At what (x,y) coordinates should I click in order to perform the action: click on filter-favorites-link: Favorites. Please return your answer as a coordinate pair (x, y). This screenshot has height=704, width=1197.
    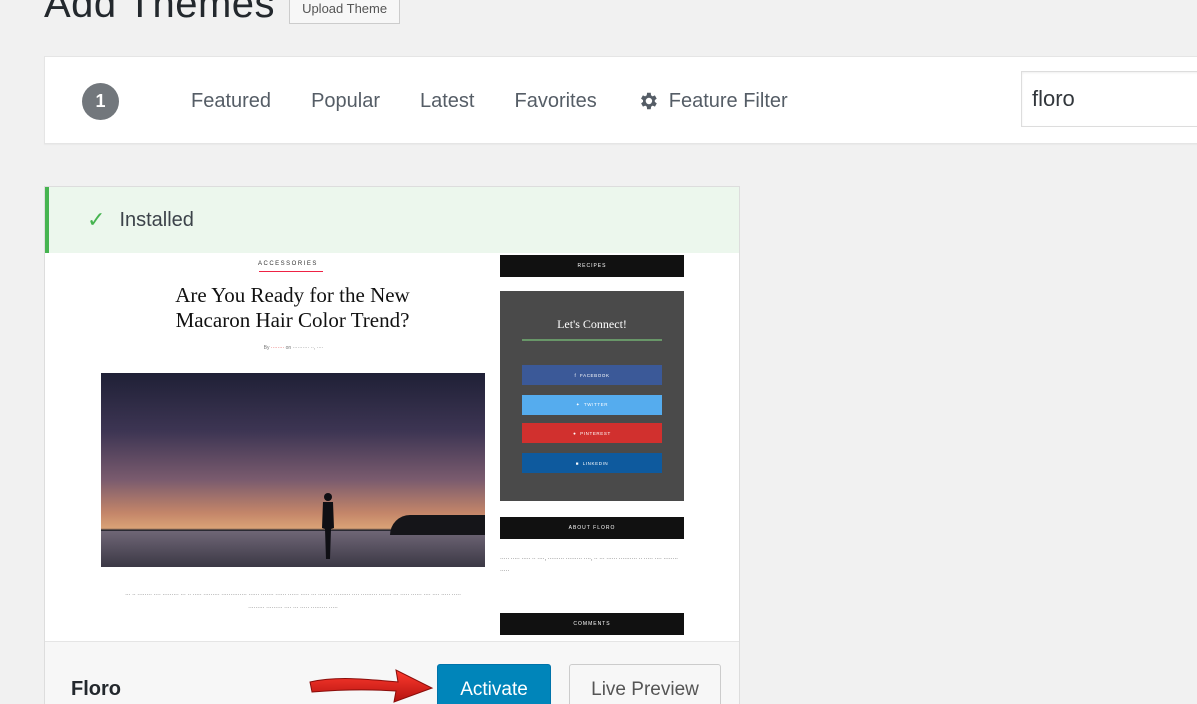
    Looking at the image, I should click on (555, 101).